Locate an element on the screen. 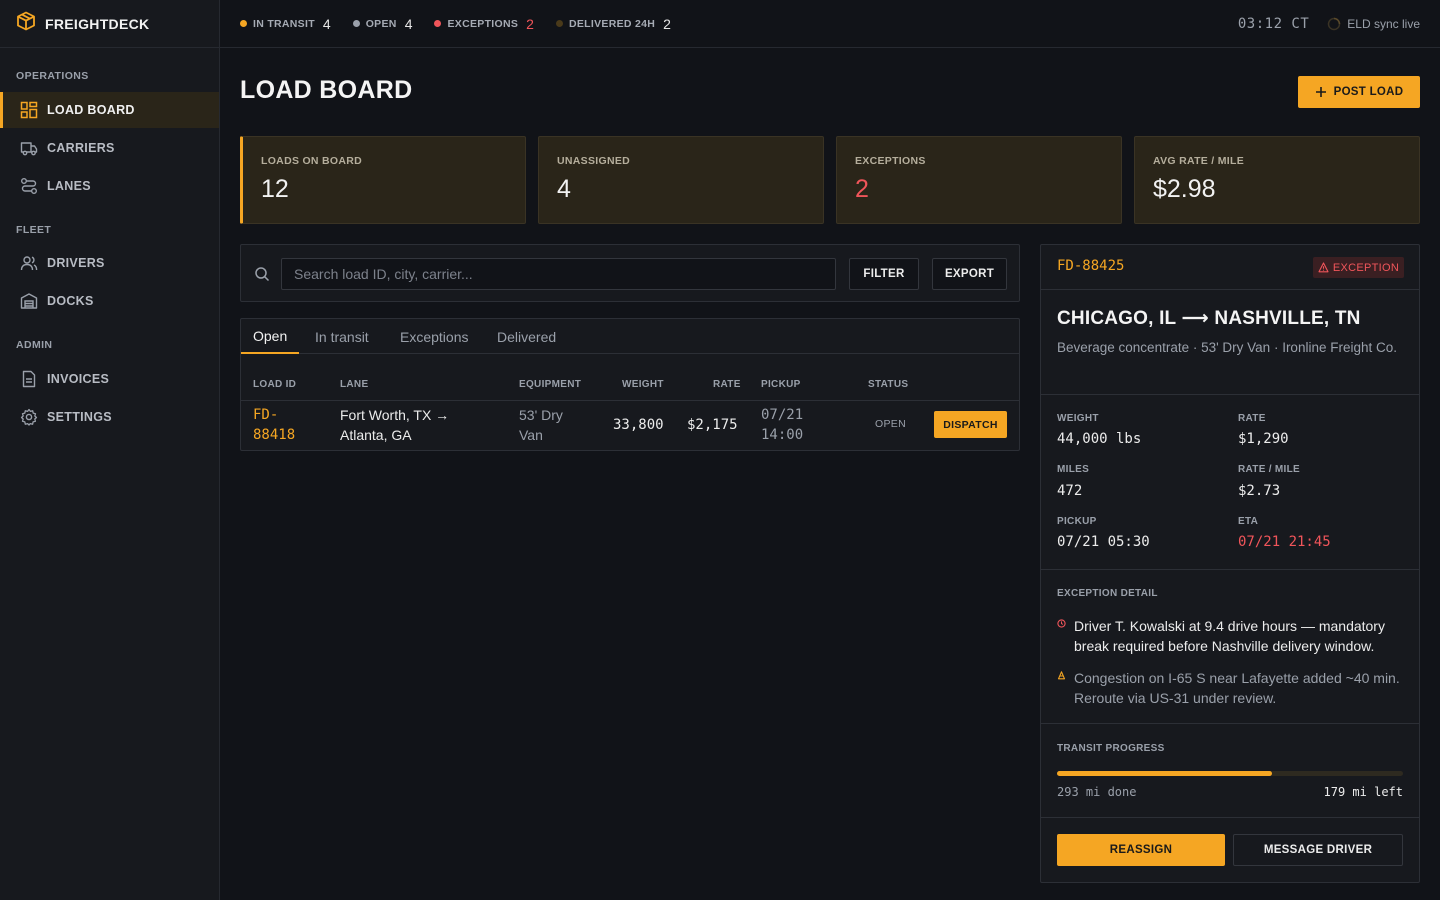 This screenshot has width=1440, height=900. col-header-rate: RATE is located at coordinates (727, 384).